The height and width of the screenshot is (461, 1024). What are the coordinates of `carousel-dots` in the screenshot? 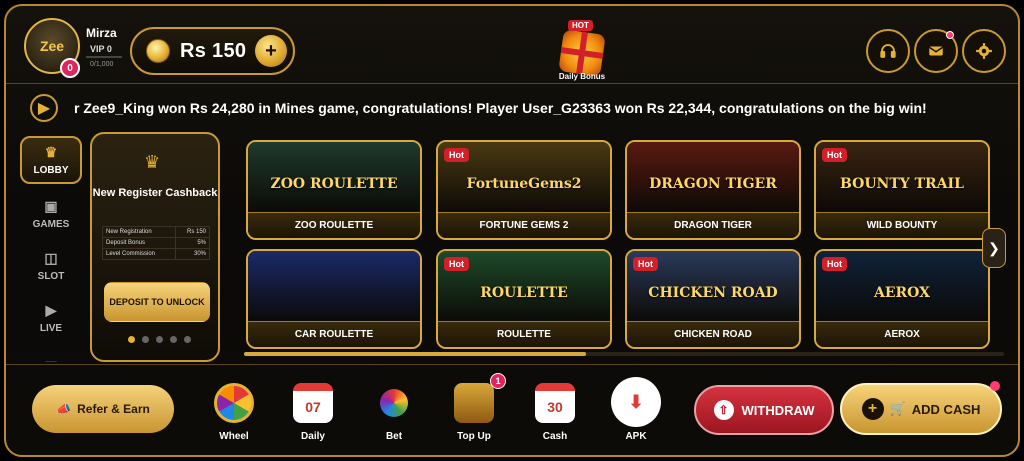 It's located at (159, 339).